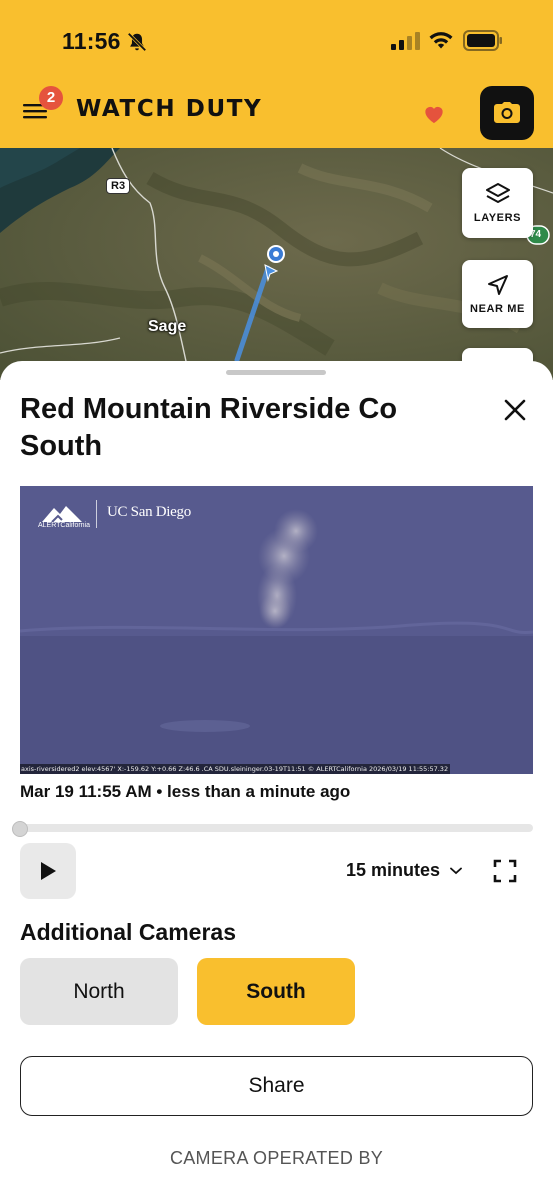 This screenshot has width=553, height=1200. What do you see at coordinates (149, 512) in the screenshot?
I see `ucsd-logo: UC San Diego` at bounding box center [149, 512].